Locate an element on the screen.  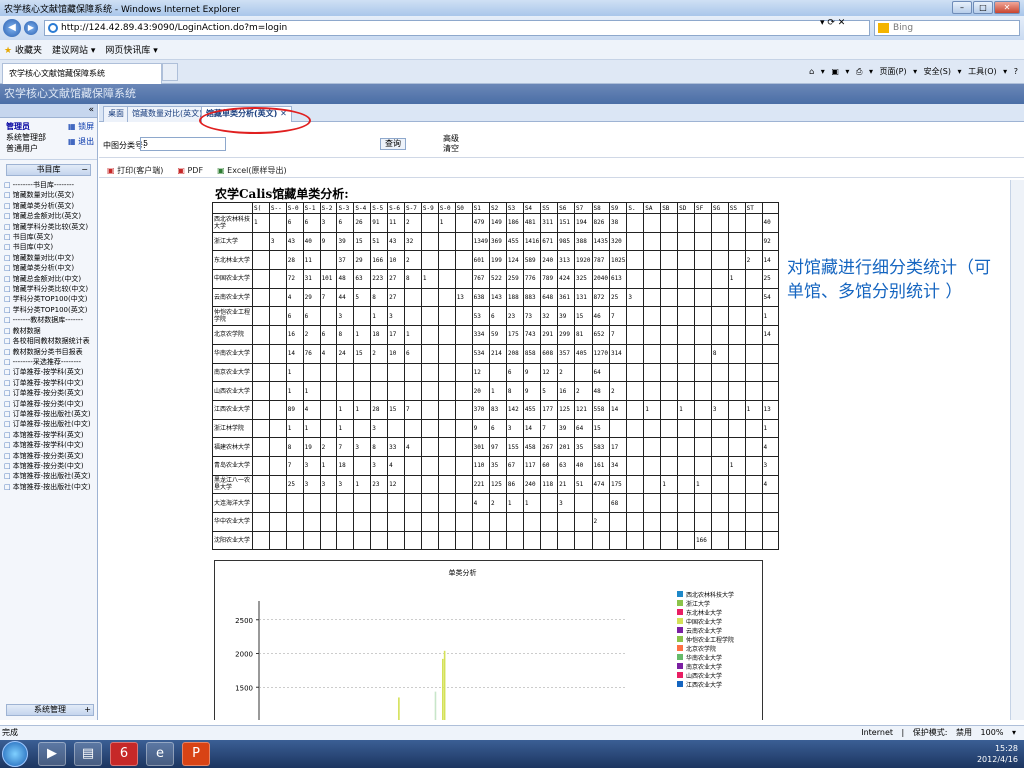
table-cell: 7 is located at coordinates (345, 447).